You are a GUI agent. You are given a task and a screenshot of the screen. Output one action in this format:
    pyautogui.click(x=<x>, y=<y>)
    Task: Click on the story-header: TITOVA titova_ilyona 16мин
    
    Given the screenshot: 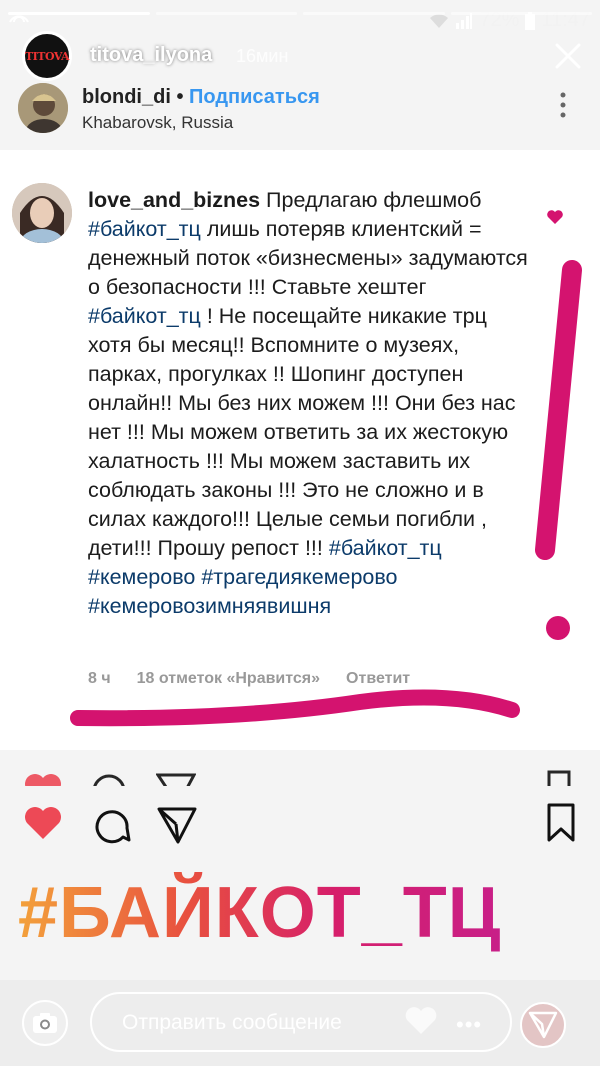 What is the action you would take?
    pyautogui.click(x=300, y=58)
    